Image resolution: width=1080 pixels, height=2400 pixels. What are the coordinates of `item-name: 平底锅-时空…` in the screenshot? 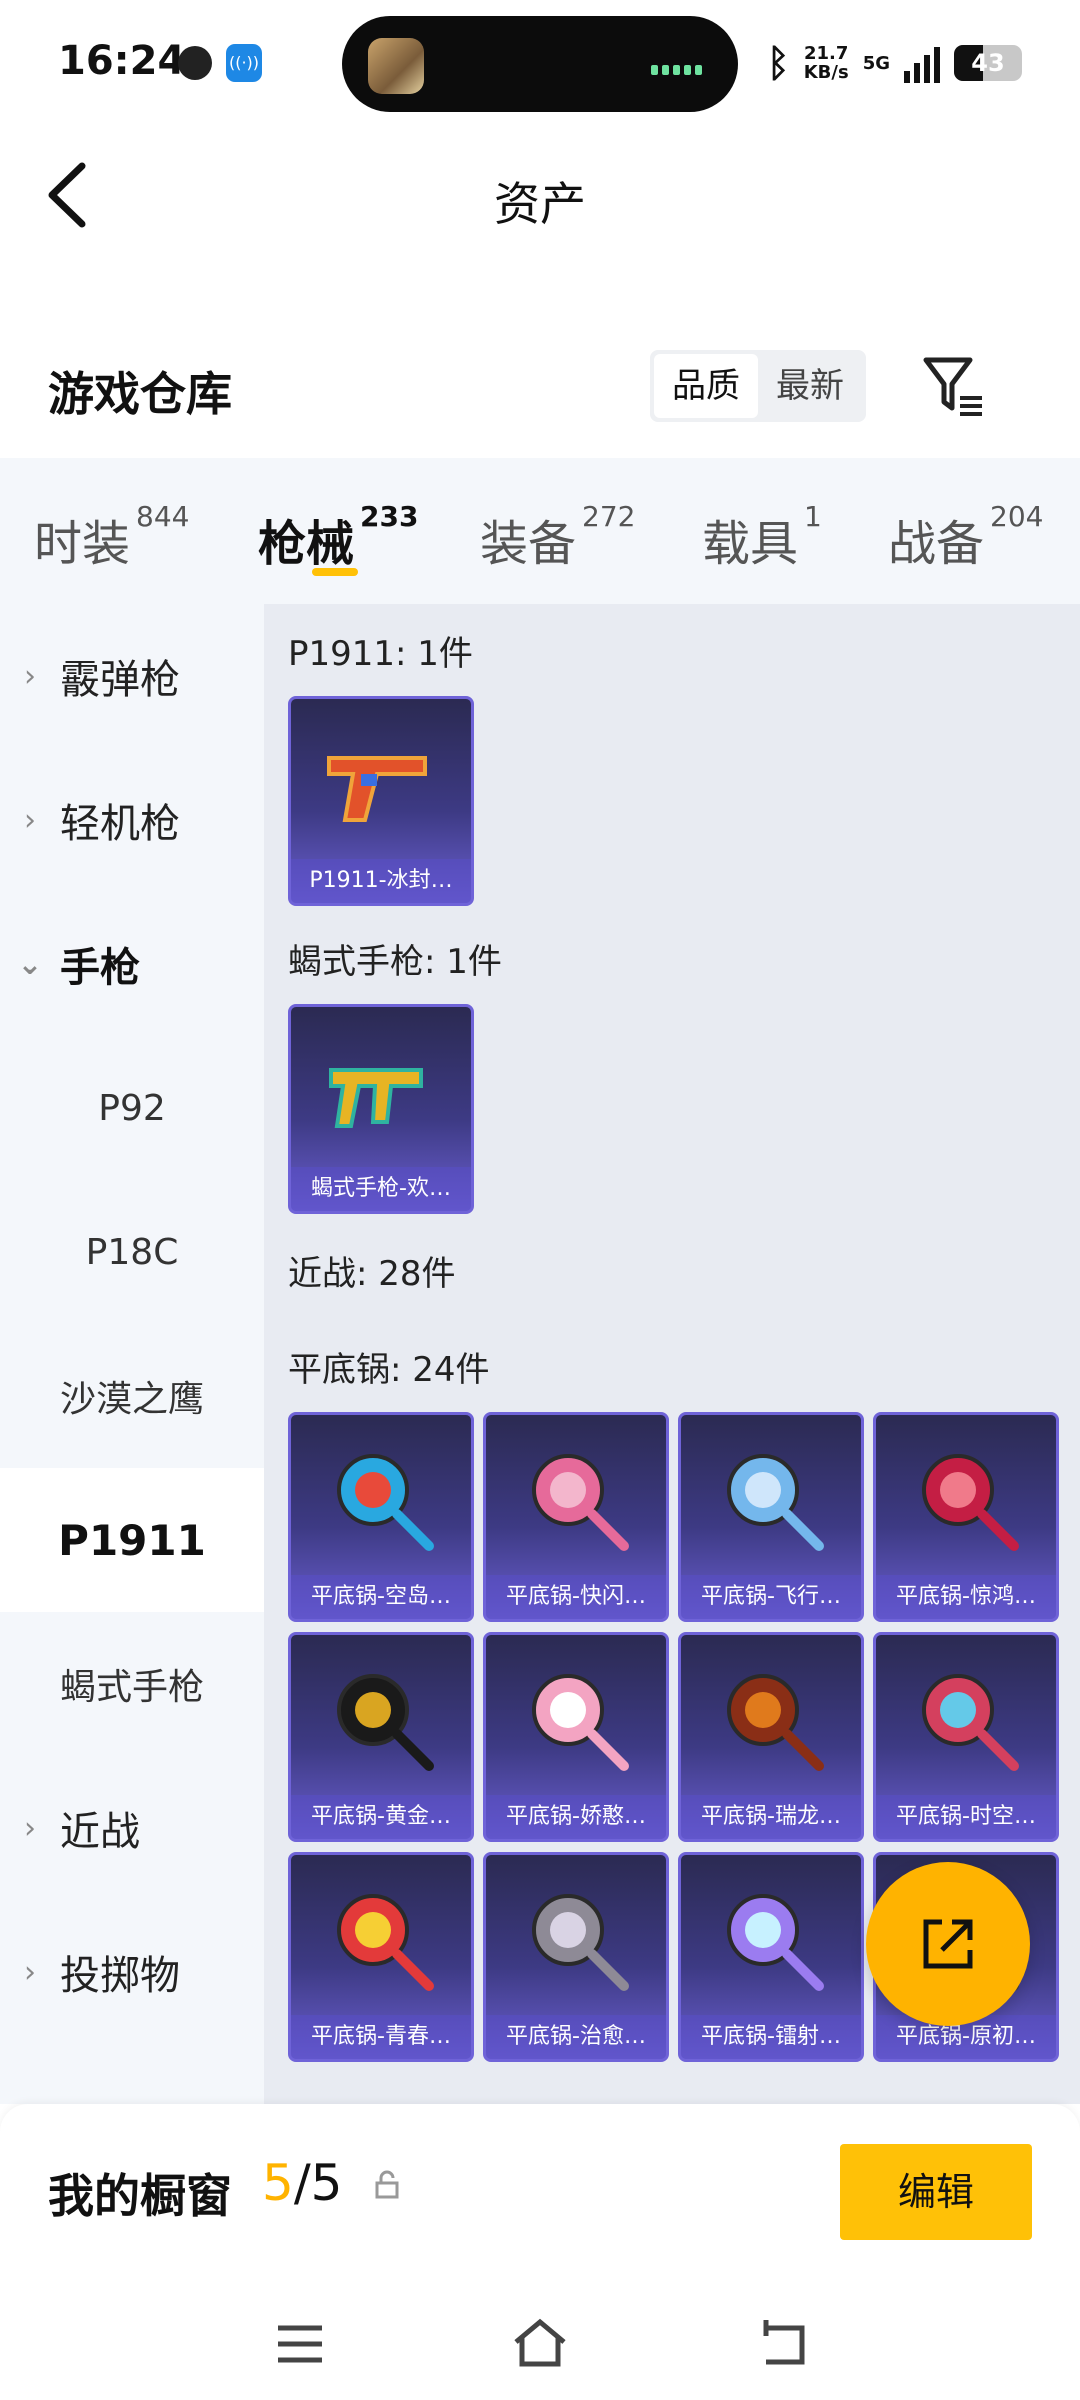 It's located at (966, 1817).